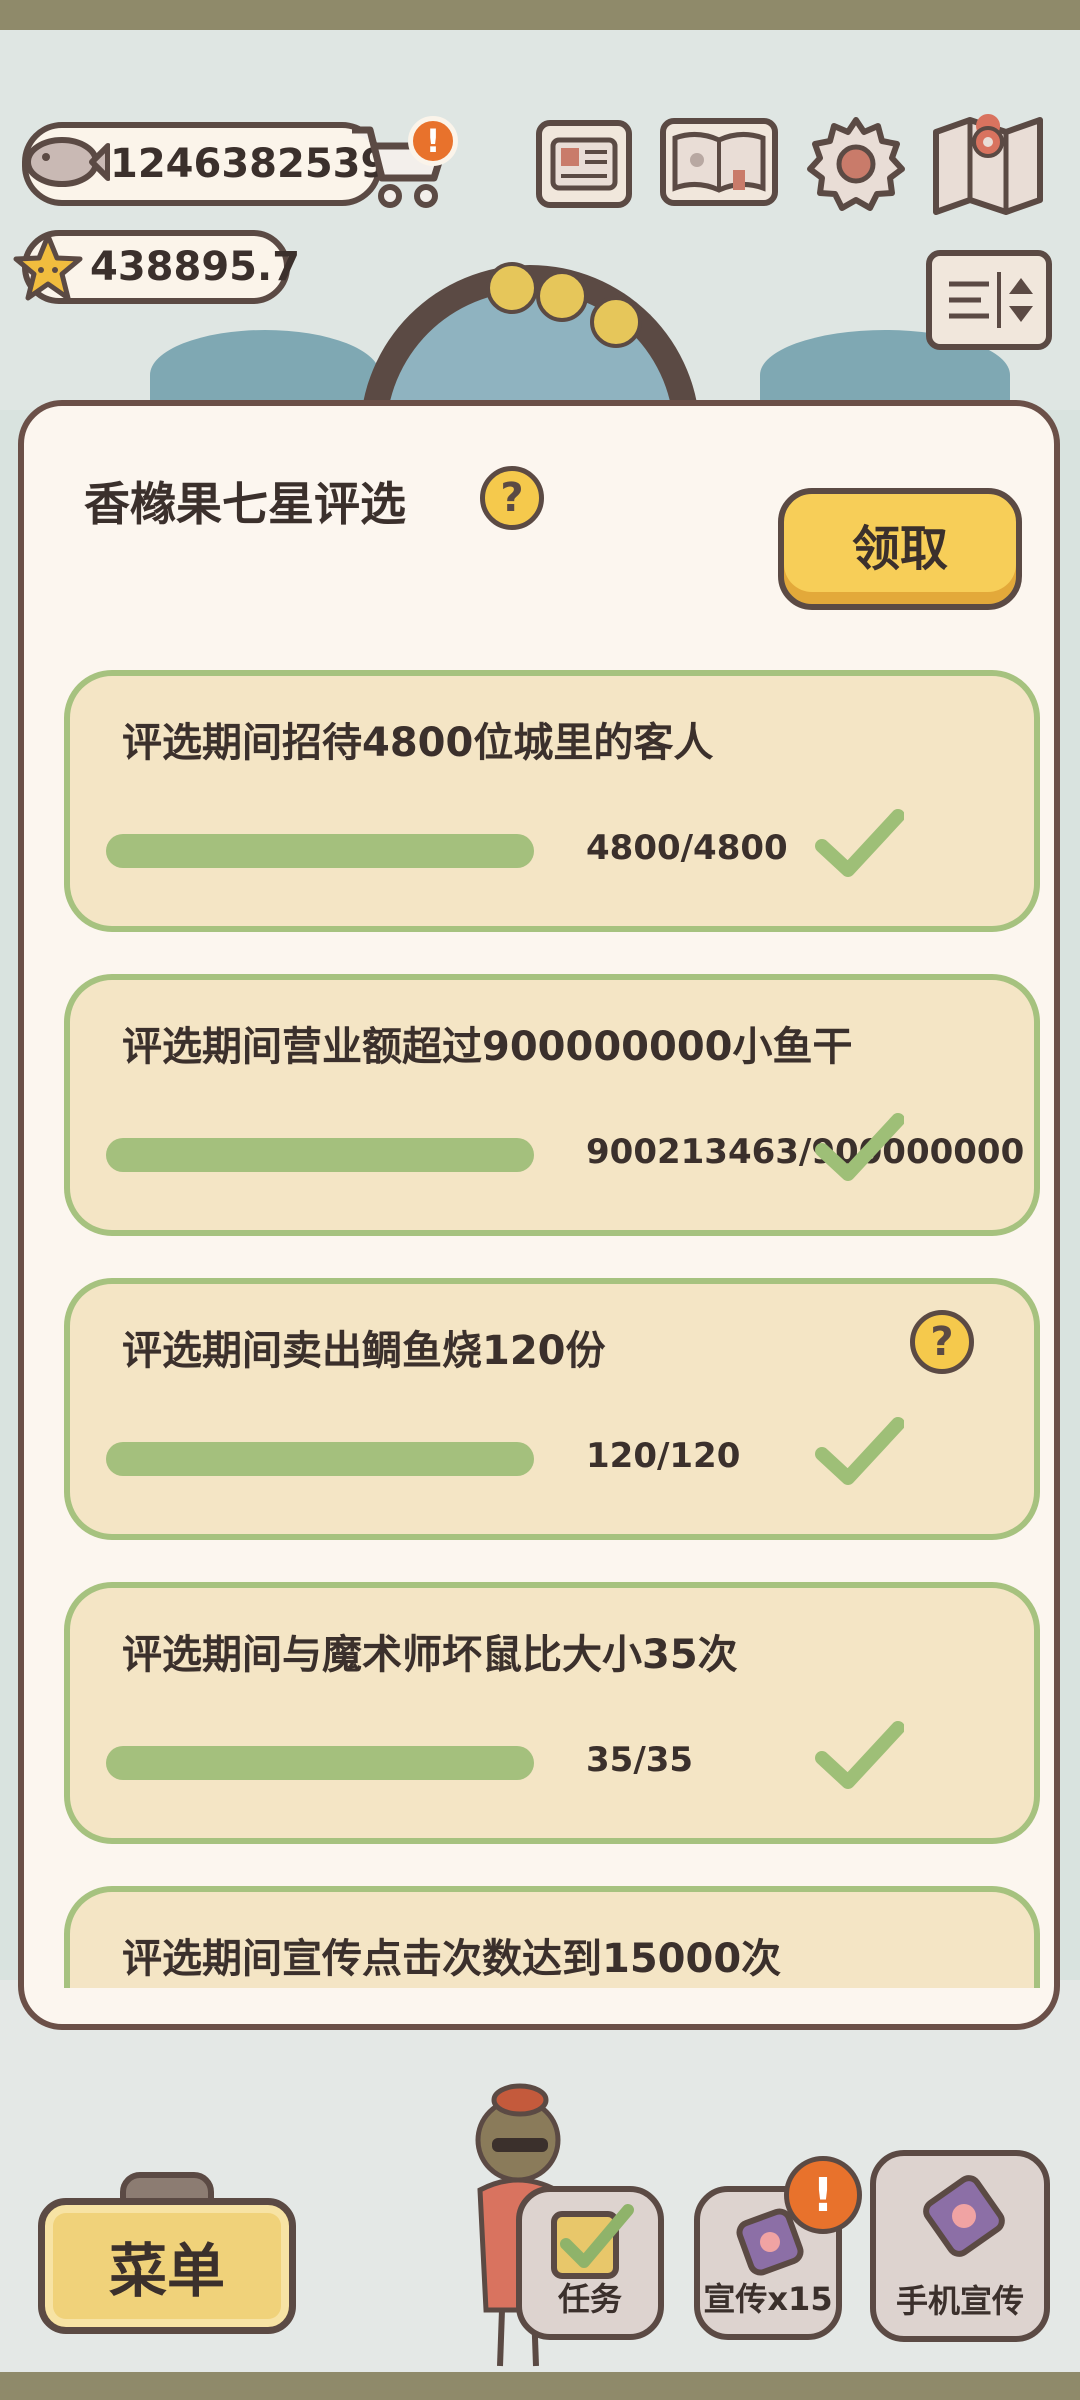 The height and width of the screenshot is (2400, 1080). I want to click on task-button-label: 任务, so click(589, 2299).